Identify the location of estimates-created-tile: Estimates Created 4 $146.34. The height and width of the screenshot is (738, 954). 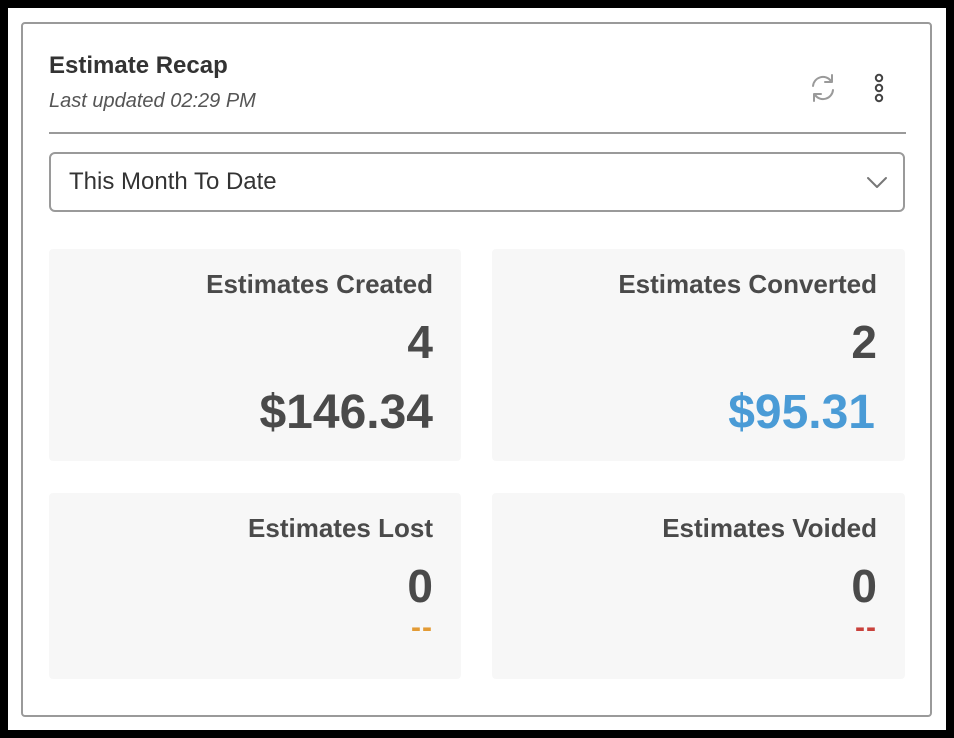
(255, 355).